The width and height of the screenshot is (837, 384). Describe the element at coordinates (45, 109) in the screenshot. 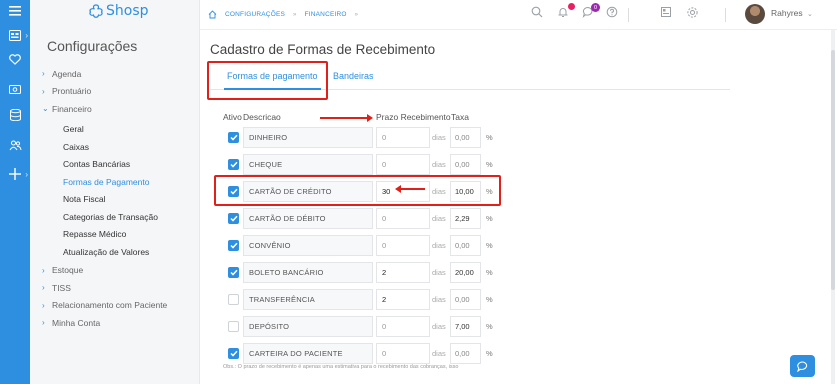

I see `chevron-down-icon: ⌄` at that location.